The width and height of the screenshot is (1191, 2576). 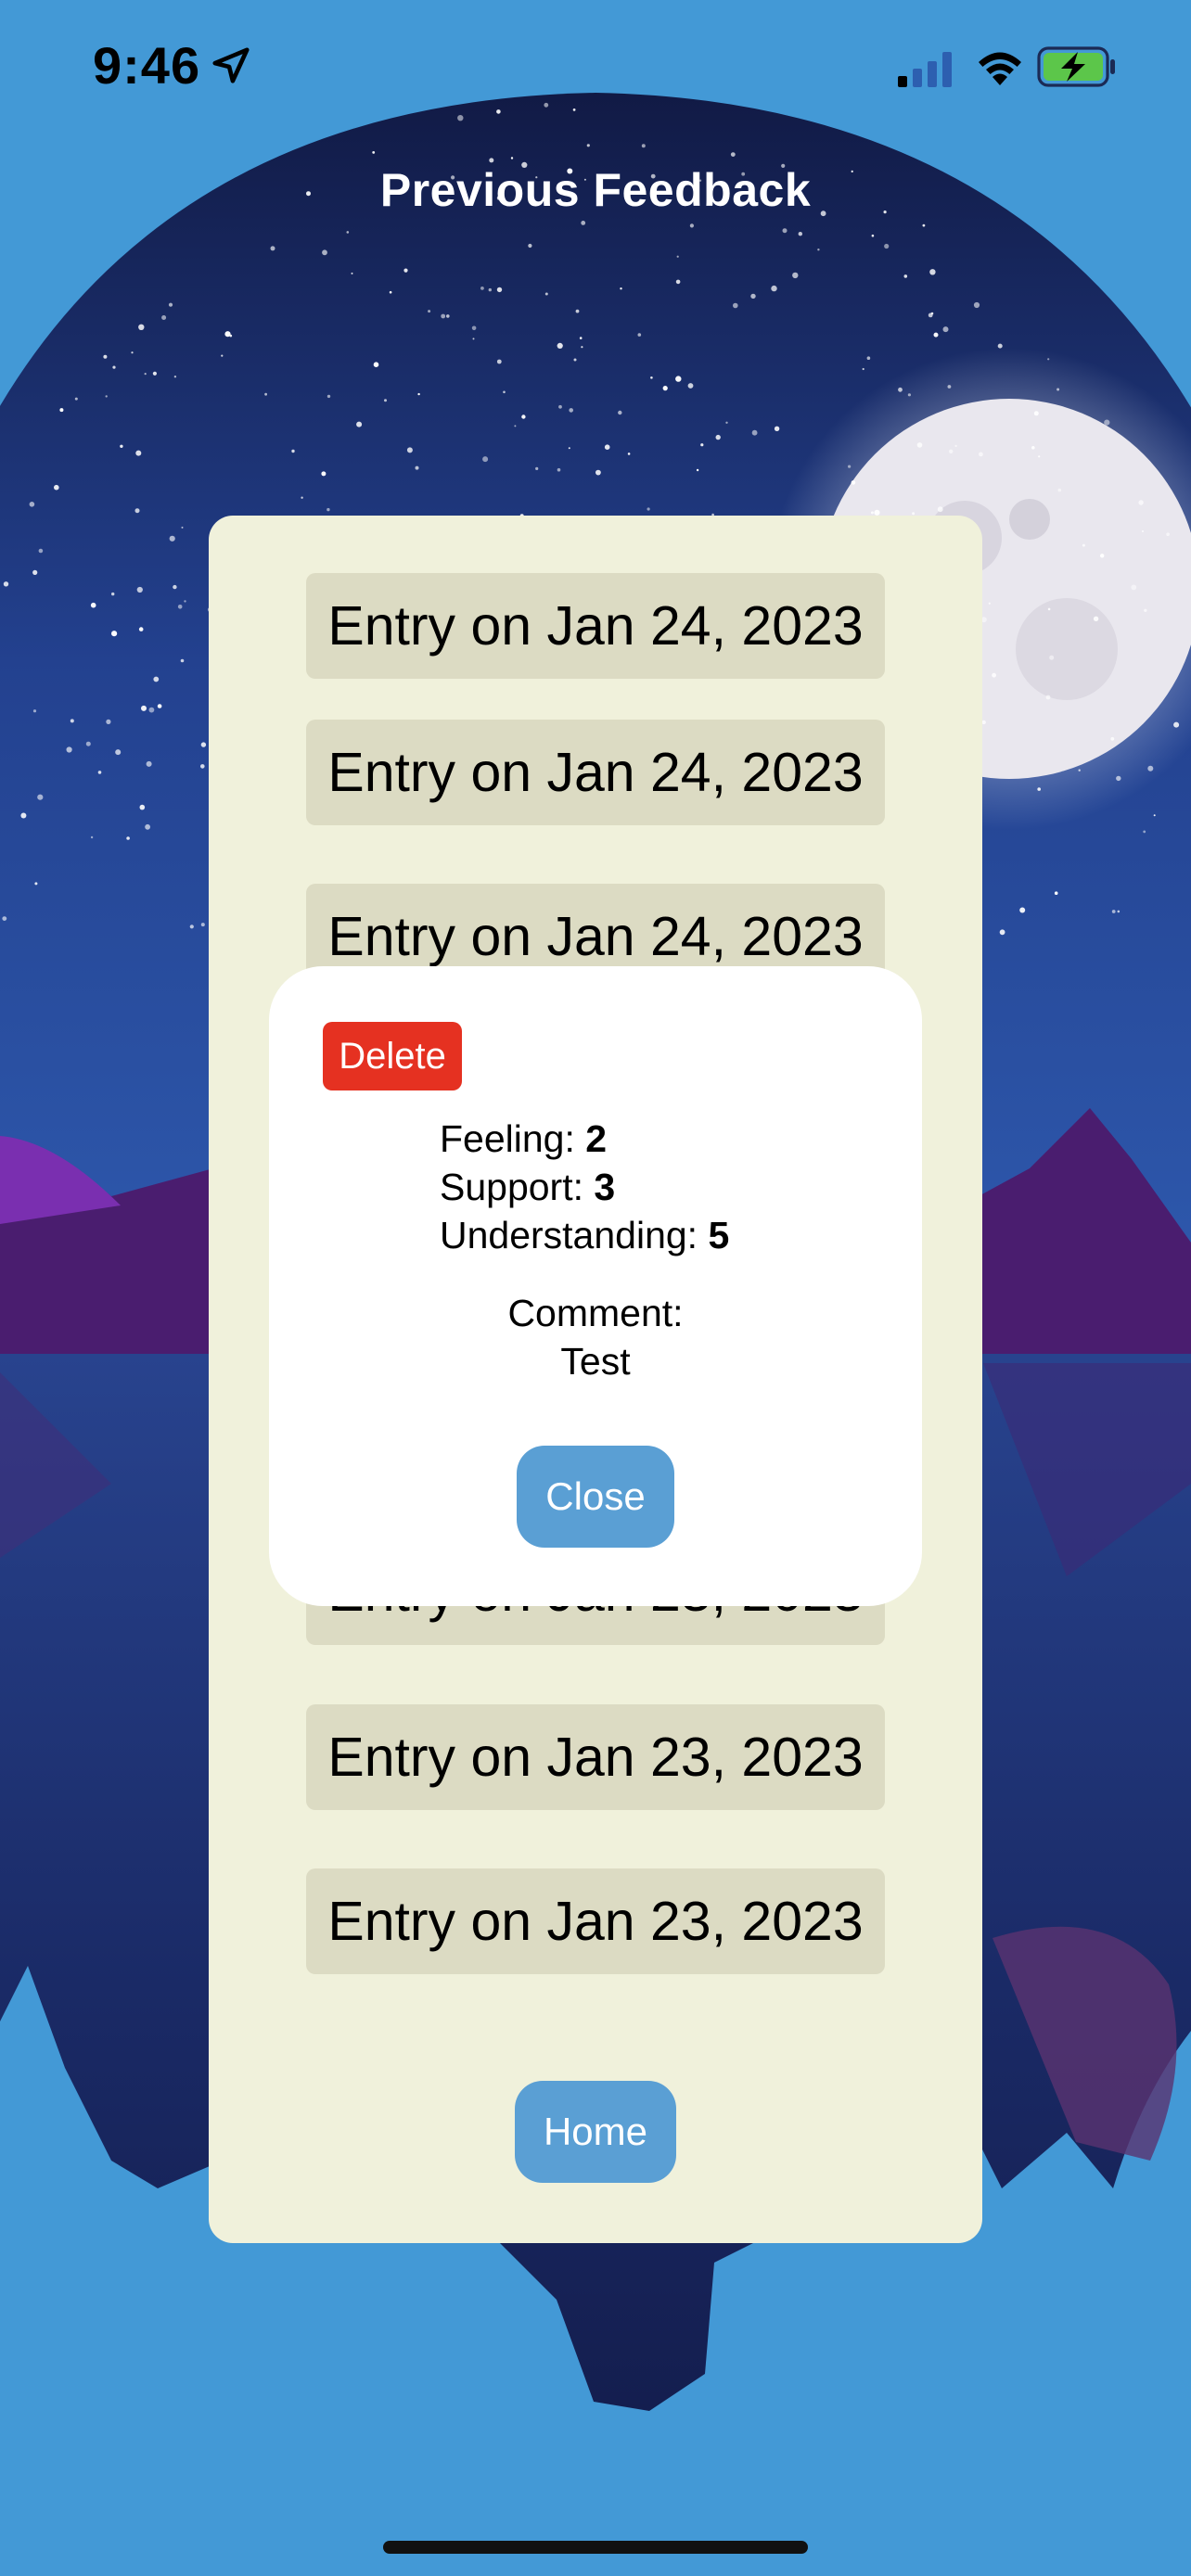 What do you see at coordinates (595, 1497) in the screenshot?
I see `close-button: Close` at bounding box center [595, 1497].